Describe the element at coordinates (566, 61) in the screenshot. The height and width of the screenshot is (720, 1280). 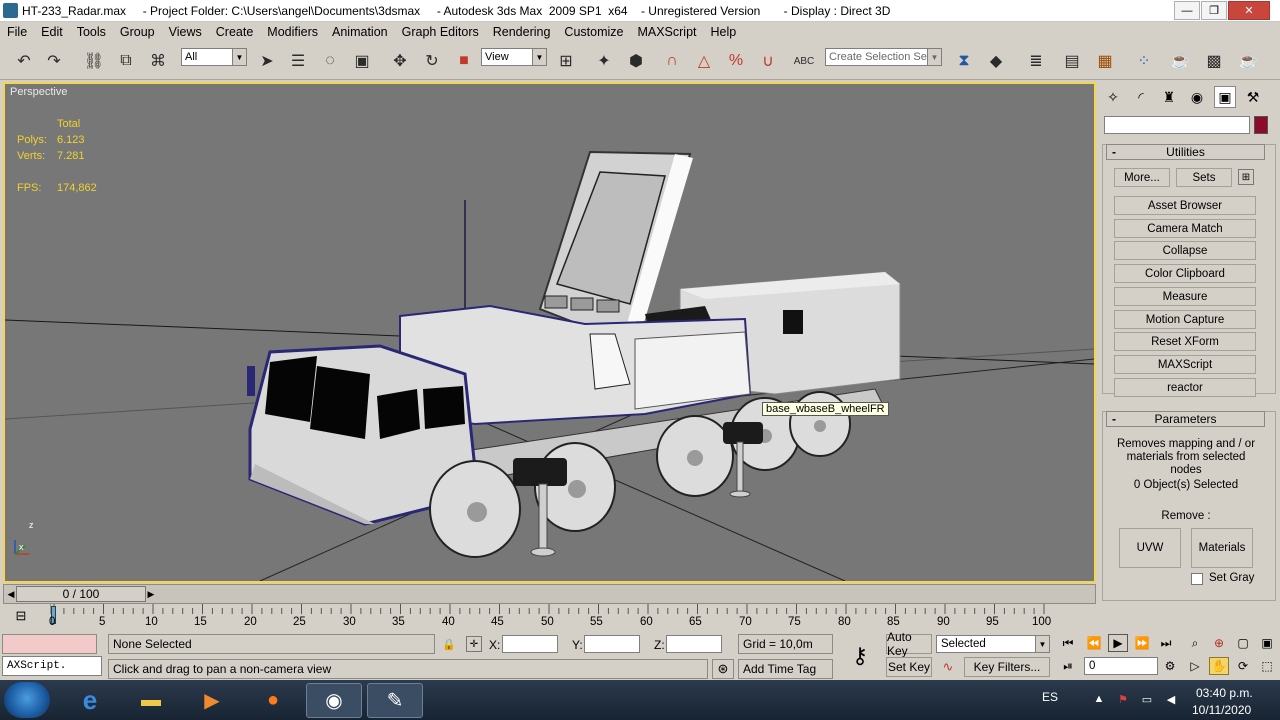
I see `pivot-center-icon: ⊞` at that location.